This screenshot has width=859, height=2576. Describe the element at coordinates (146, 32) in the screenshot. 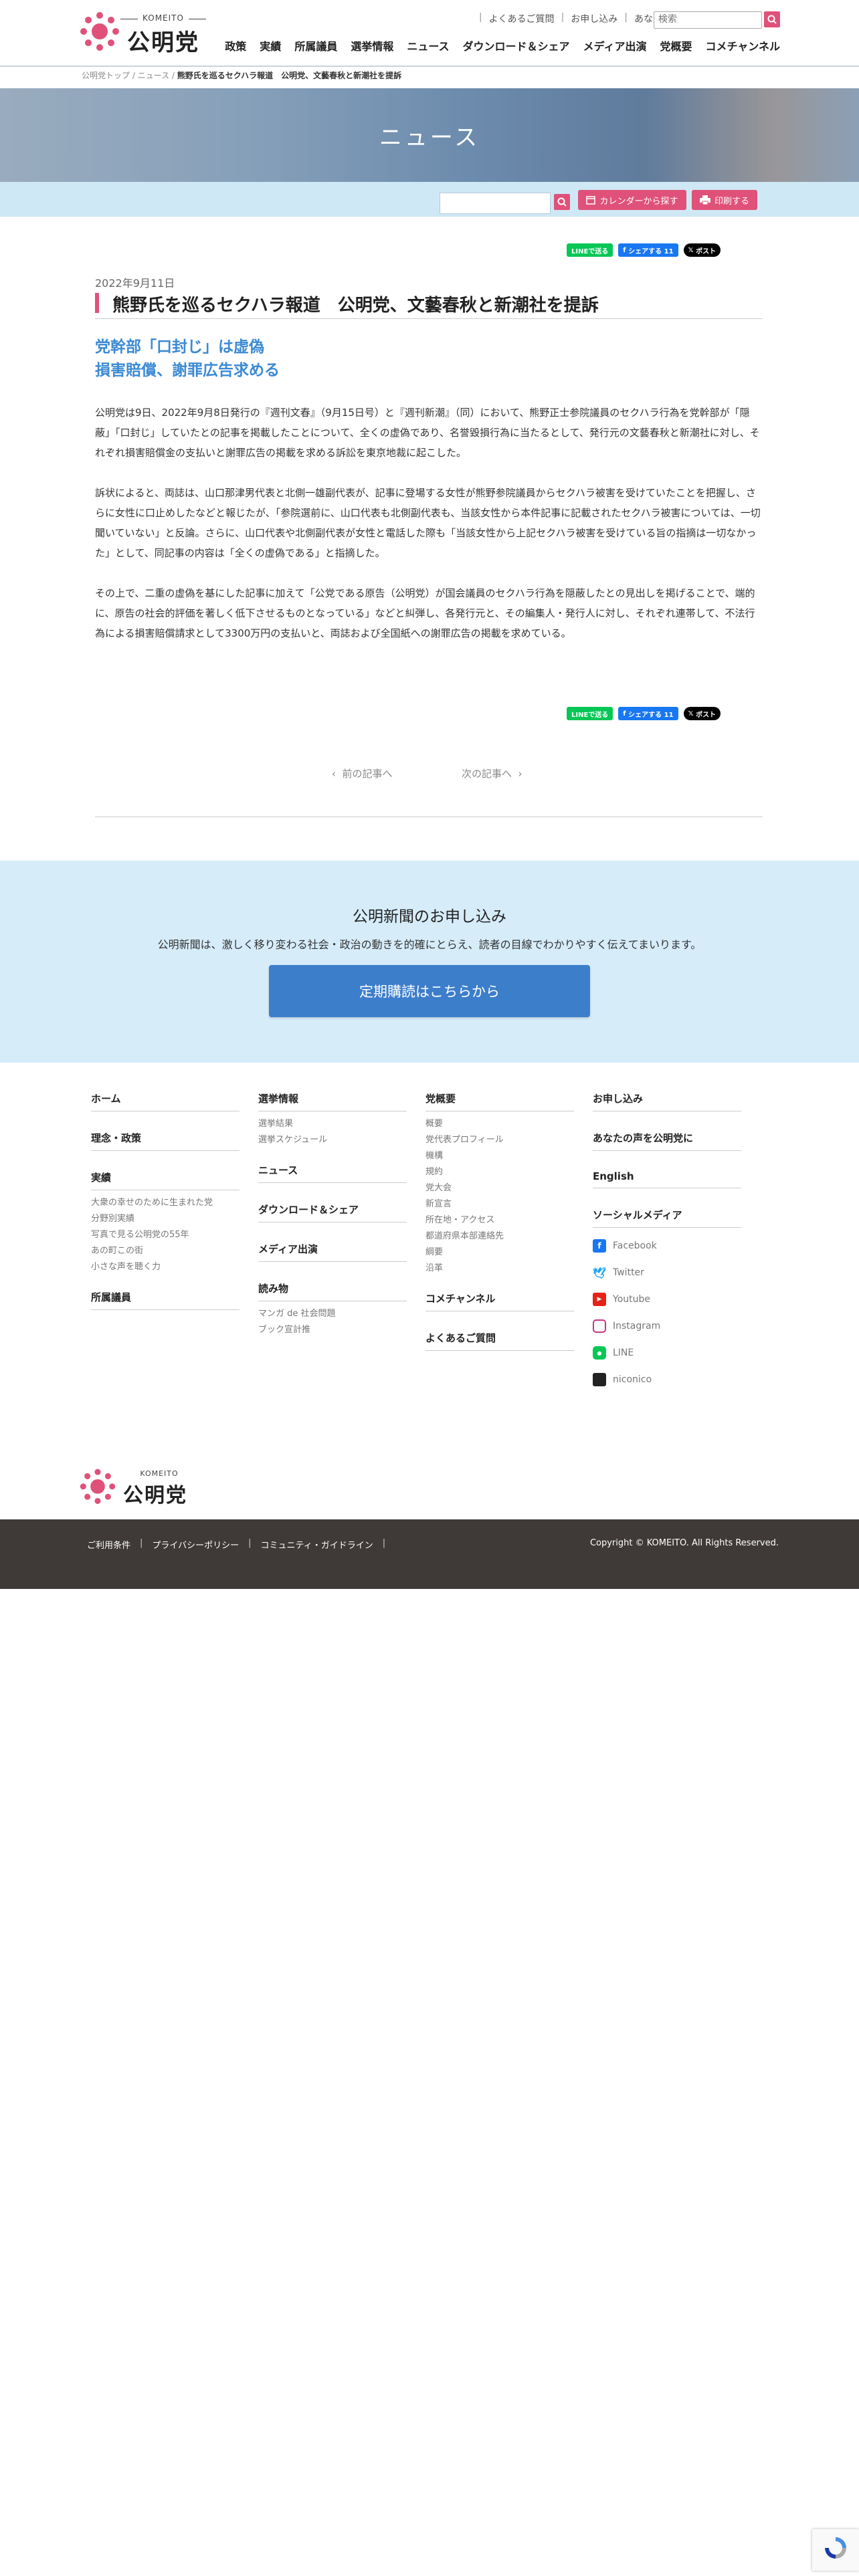

I see `site-logo: KOMEITO 公明党` at that location.